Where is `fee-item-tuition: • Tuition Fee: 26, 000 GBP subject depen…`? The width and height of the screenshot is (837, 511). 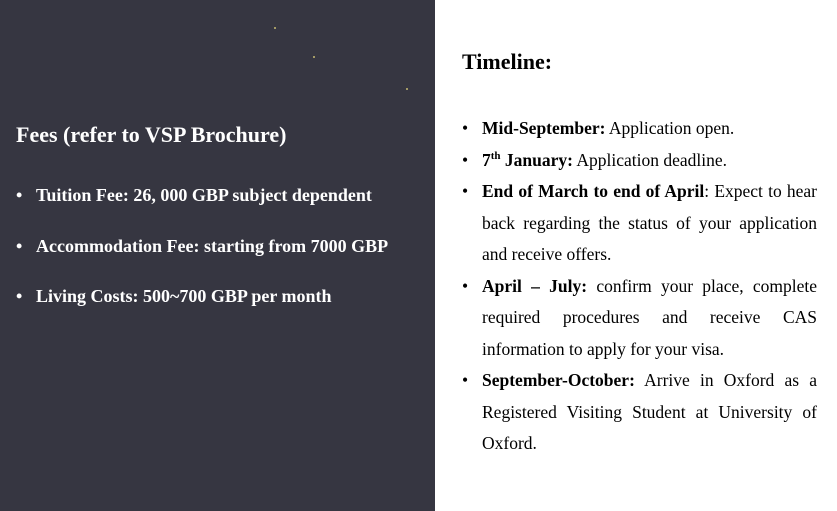
fee-item-tuition: • Tuition Fee: 26, 000 GBP subject depen… is located at coordinates (202, 208).